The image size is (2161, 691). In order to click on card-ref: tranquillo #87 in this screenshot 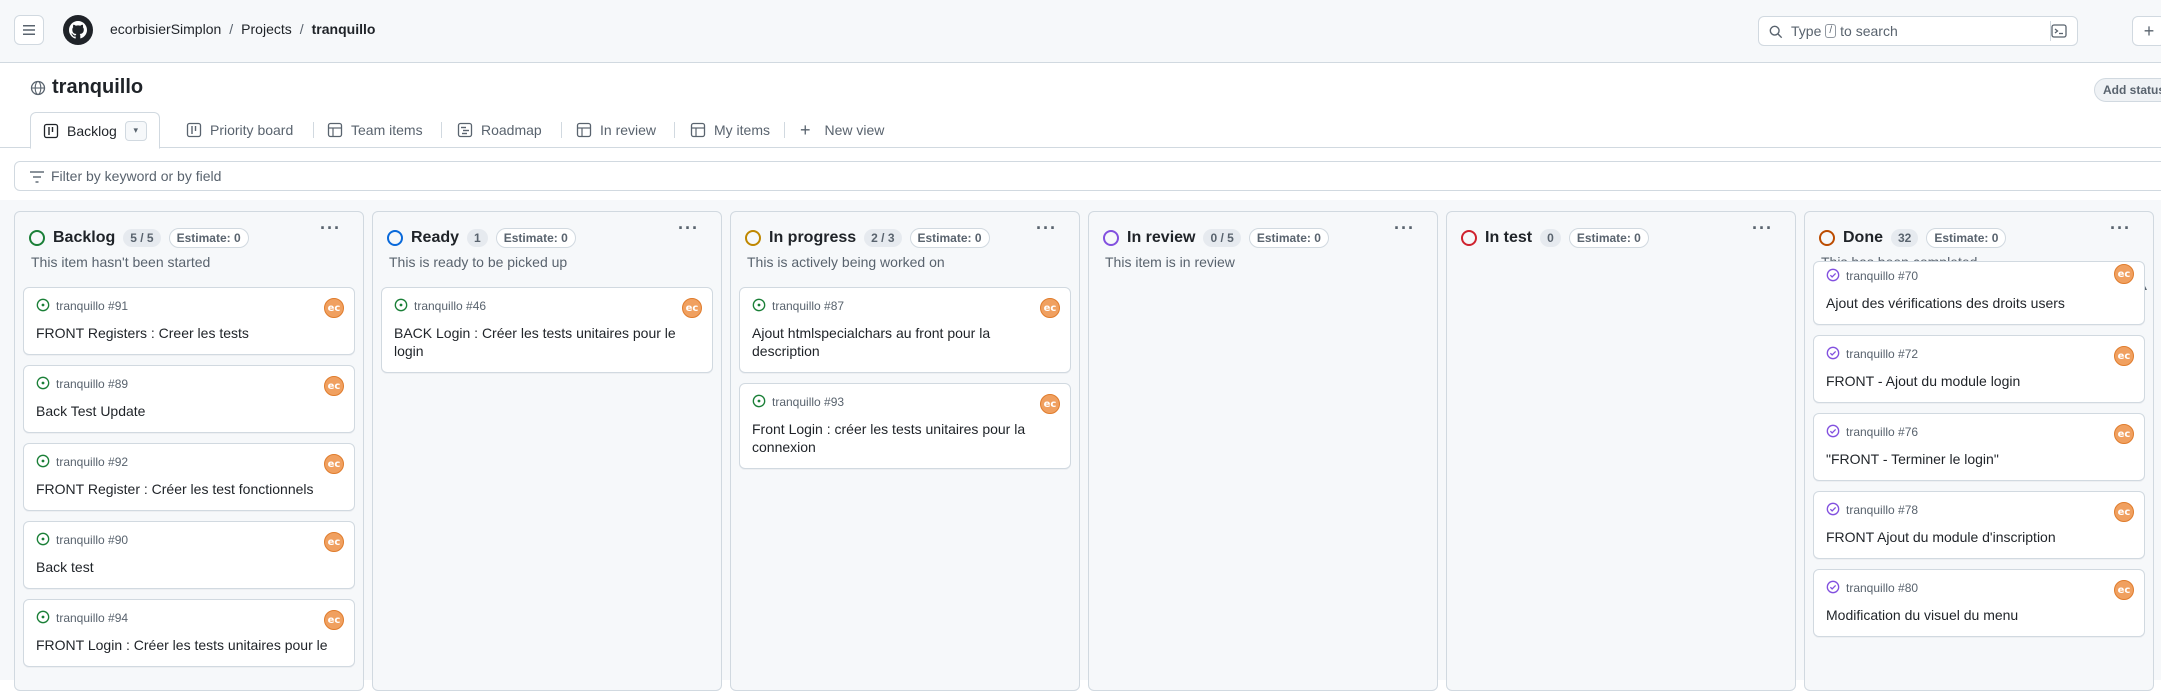, I will do `click(808, 306)`.